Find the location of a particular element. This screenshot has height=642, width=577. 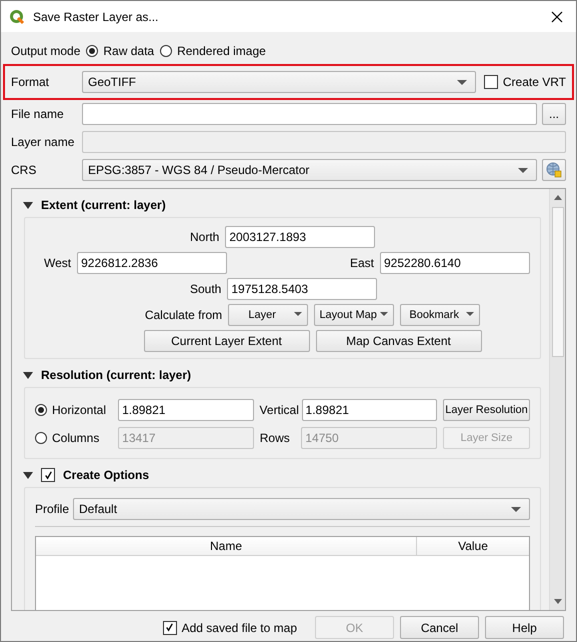

globe-icon is located at coordinates (554, 170).